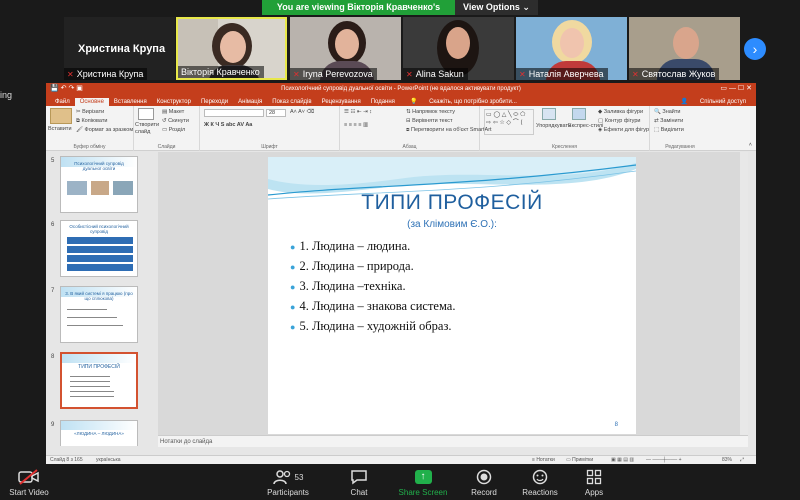 Image resolution: width=800 pixels, height=500 pixels. What do you see at coordinates (509, 122) in the screenshot?
I see `shapes-gallery: ▭ ◯ △ ╲ ⬭ ⬠ ⇨ ⇦ ☆ ◇ ⌒ ⟨` at bounding box center [509, 122].